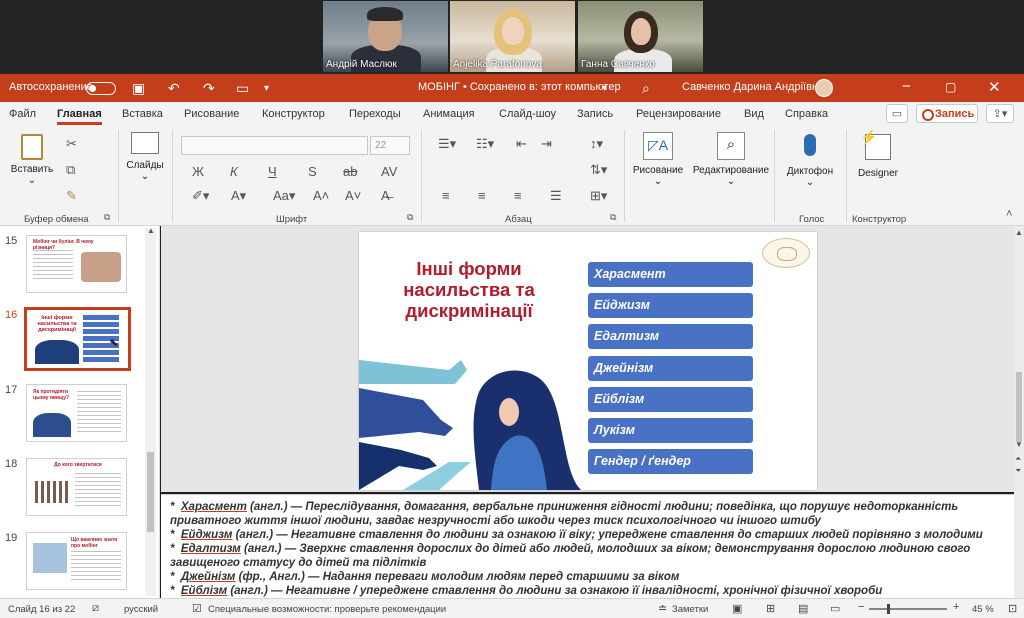 The height and width of the screenshot is (618, 1024). I want to click on drawing-button: ◸A Рисование ⌄, so click(658, 159).